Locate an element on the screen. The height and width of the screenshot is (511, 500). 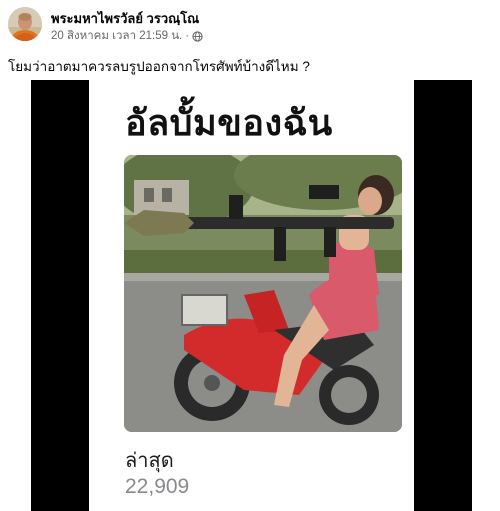
monk-avatar-image is located at coordinates (25, 24).